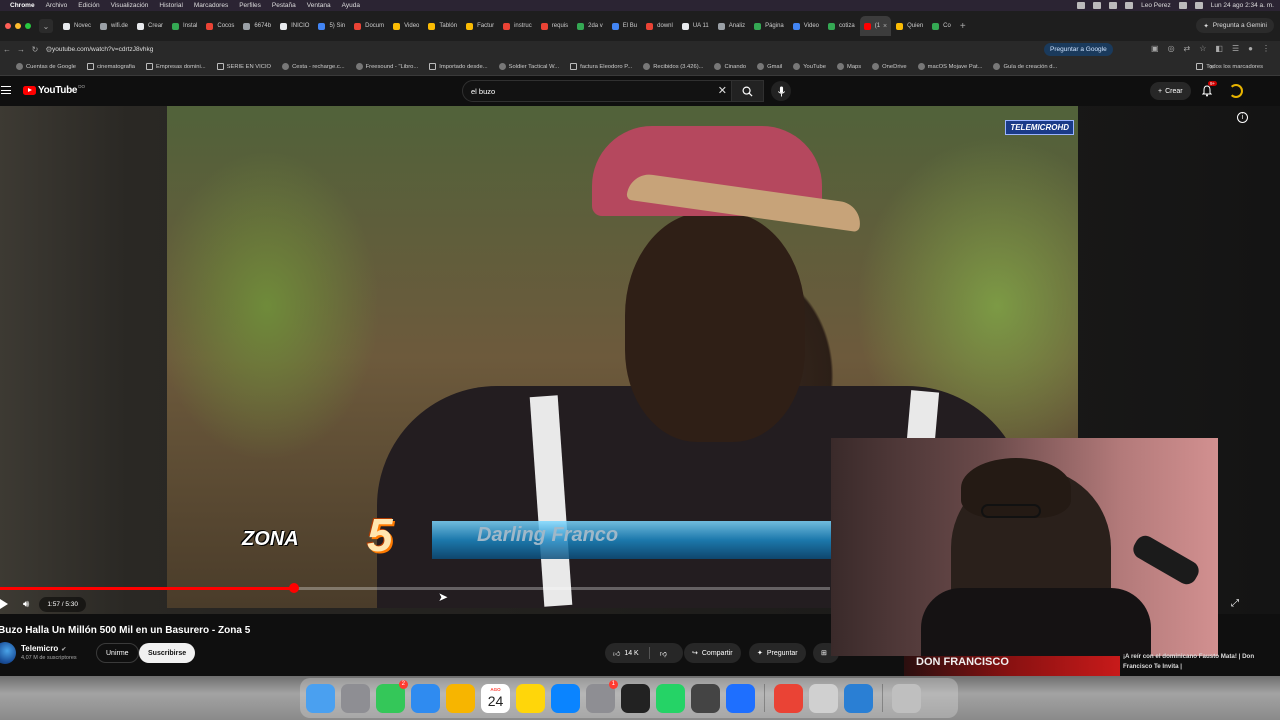 Image resolution: width=1280 pixels, height=720 pixels. Describe the element at coordinates (1242, 117) in the screenshot. I see `video-info-icon: i` at that location.